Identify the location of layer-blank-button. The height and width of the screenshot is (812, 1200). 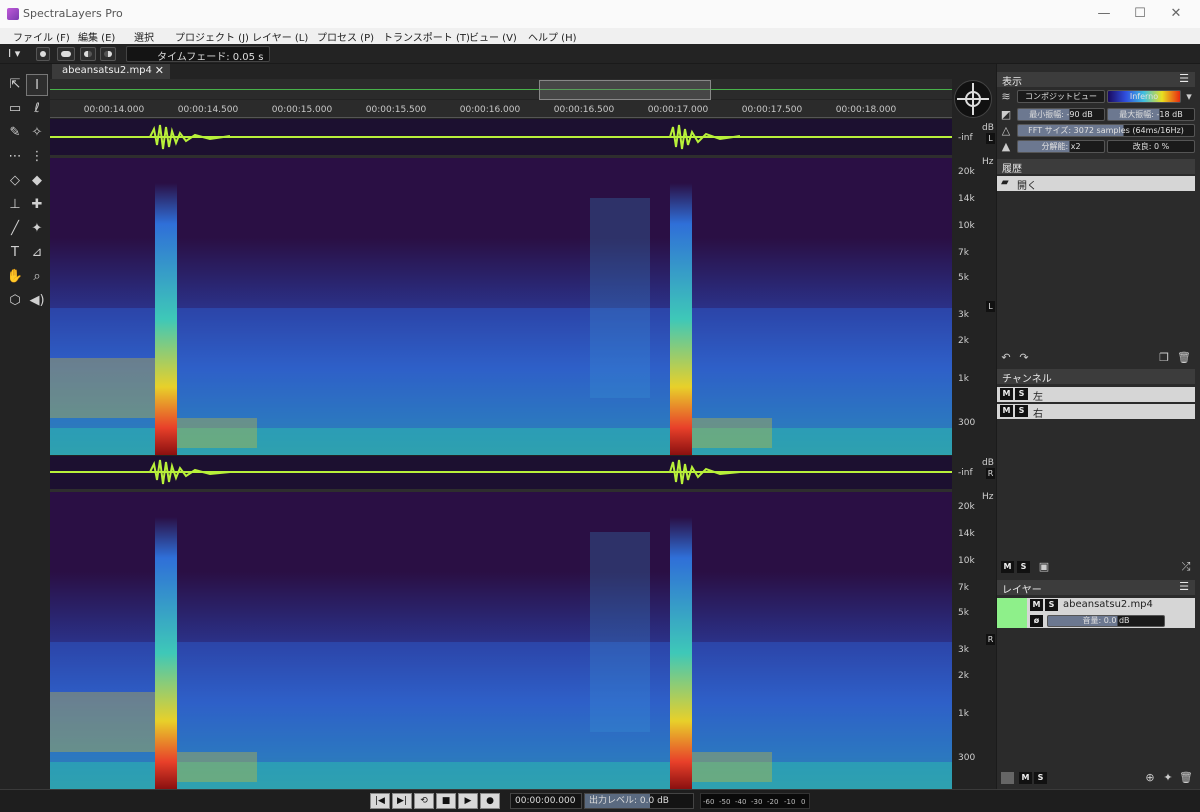
(1007, 778).